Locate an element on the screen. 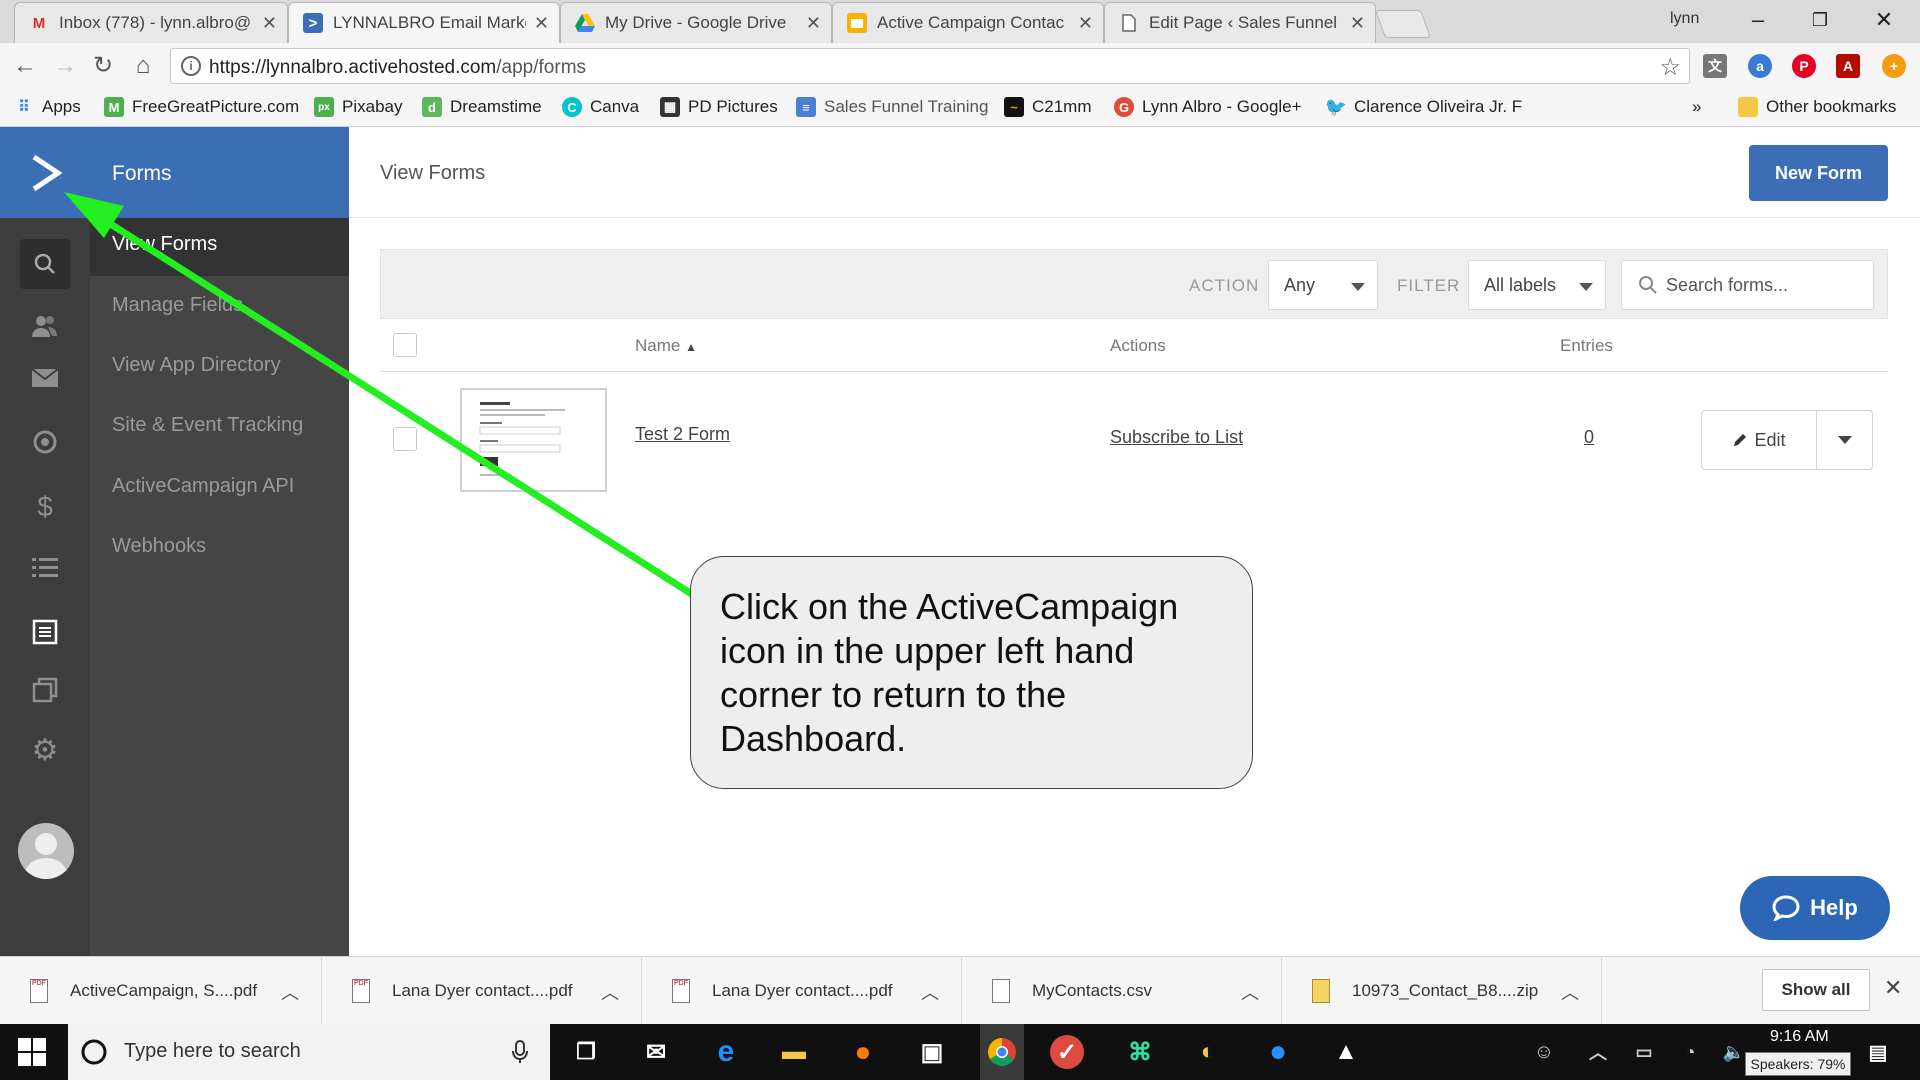 The width and height of the screenshot is (1920, 1080). bookmark-c21mm: ~ C21mm is located at coordinates (1048, 107).